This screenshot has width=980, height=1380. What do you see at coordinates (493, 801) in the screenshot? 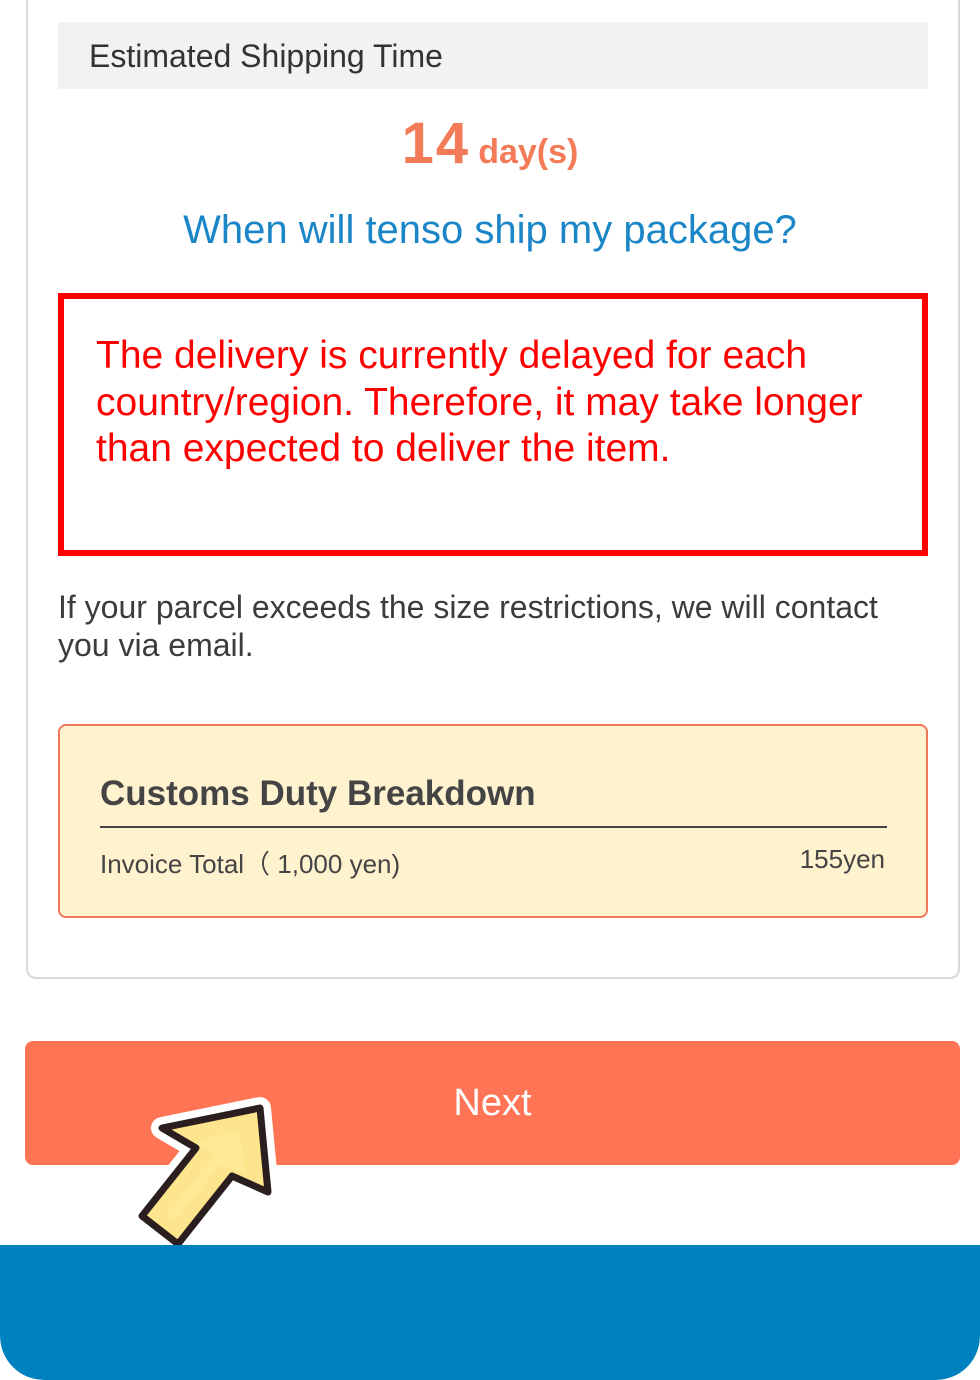
I see `customs-duty-title: Customs Duty Breakdown` at bounding box center [493, 801].